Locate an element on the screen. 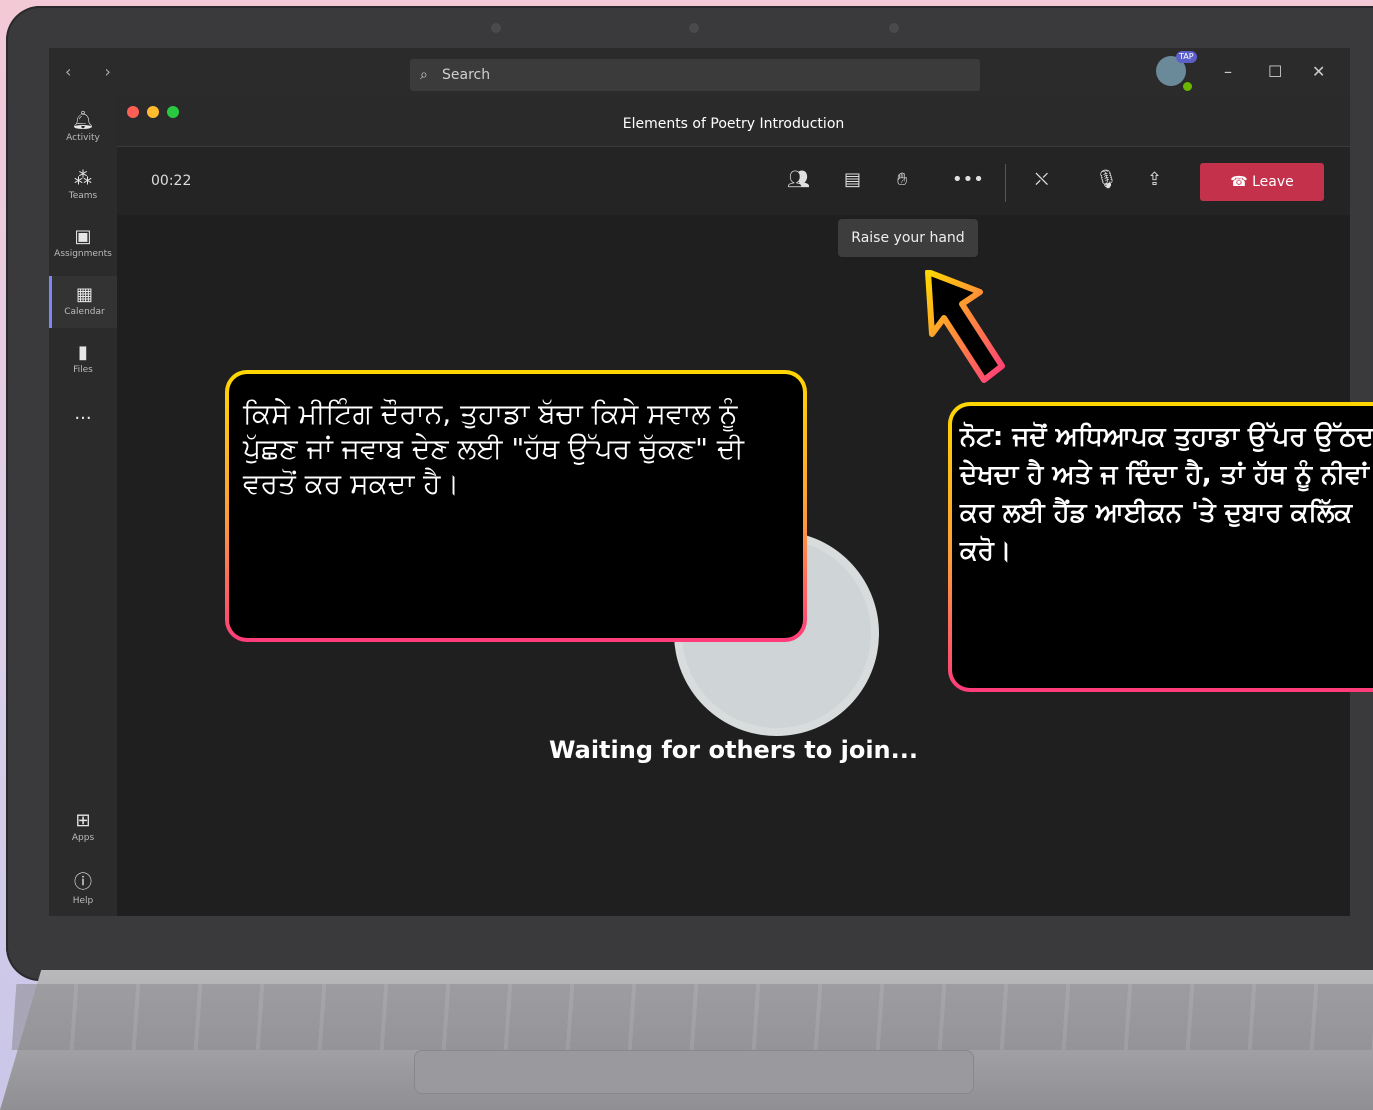 Image resolution: width=1373 pixels, height=1110 pixels. bell-icon: 🔔︎ is located at coordinates (83, 120).